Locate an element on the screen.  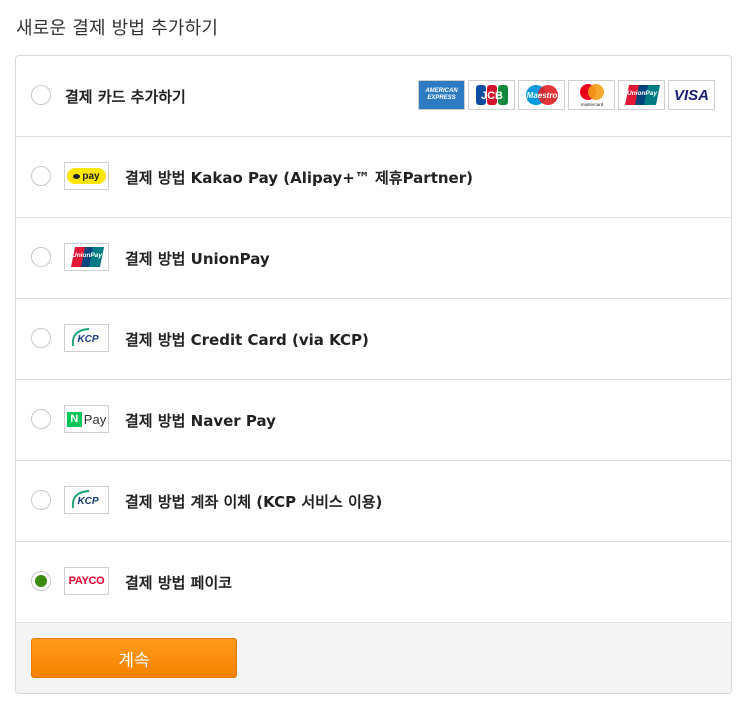
option-kakao-pay: pay 결제 방법 Kakao Pay (Alipay+™ 제휴Partner) is located at coordinates (373, 177).